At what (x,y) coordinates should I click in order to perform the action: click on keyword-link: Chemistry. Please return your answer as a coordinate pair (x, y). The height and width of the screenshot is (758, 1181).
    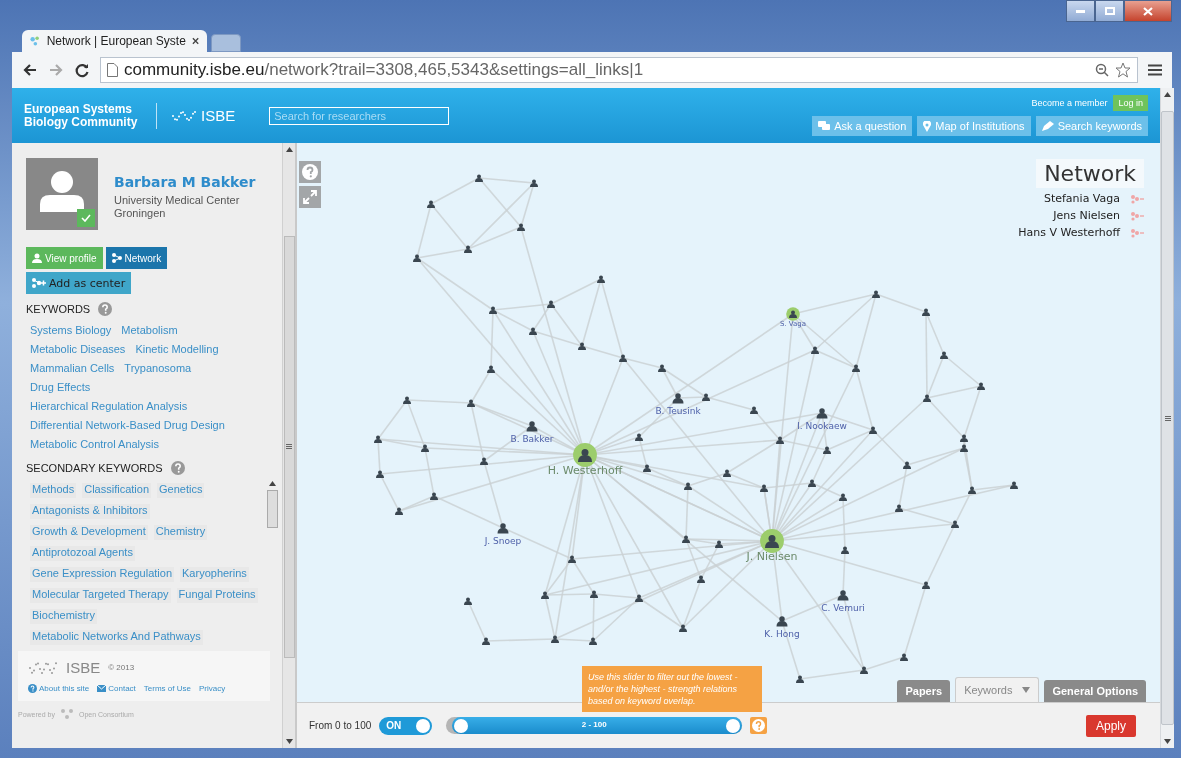
    Looking at the image, I should click on (180, 533).